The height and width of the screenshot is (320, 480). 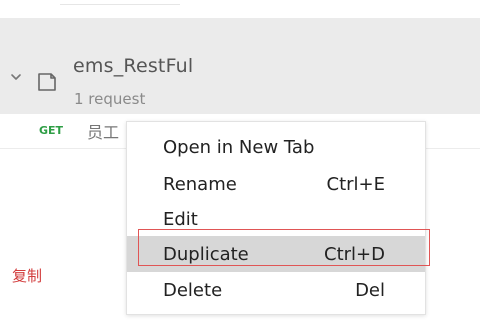 What do you see at coordinates (240, 9) in the screenshot?
I see `top-strip` at bounding box center [240, 9].